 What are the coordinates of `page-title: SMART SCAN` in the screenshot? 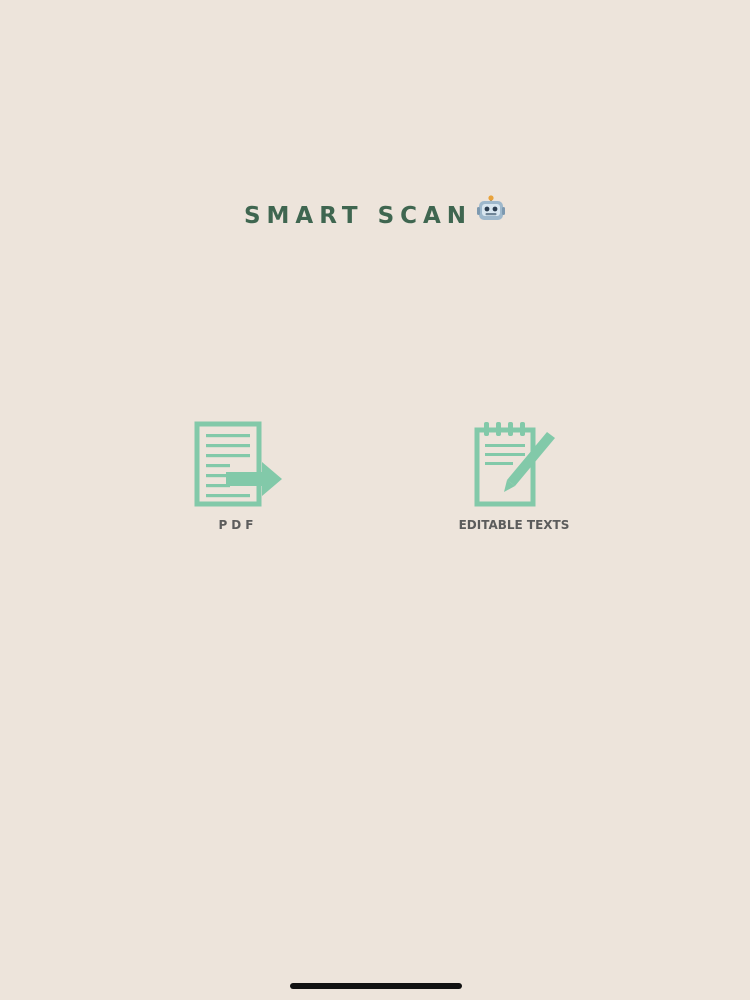 It's located at (375, 215).